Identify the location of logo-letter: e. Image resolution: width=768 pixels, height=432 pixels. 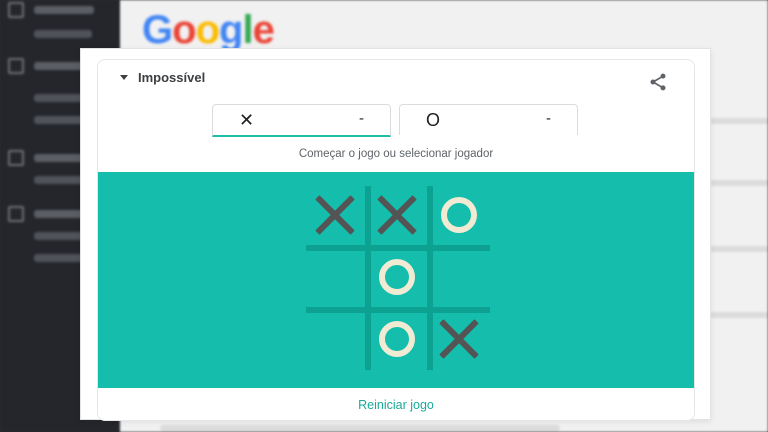
(263, 30).